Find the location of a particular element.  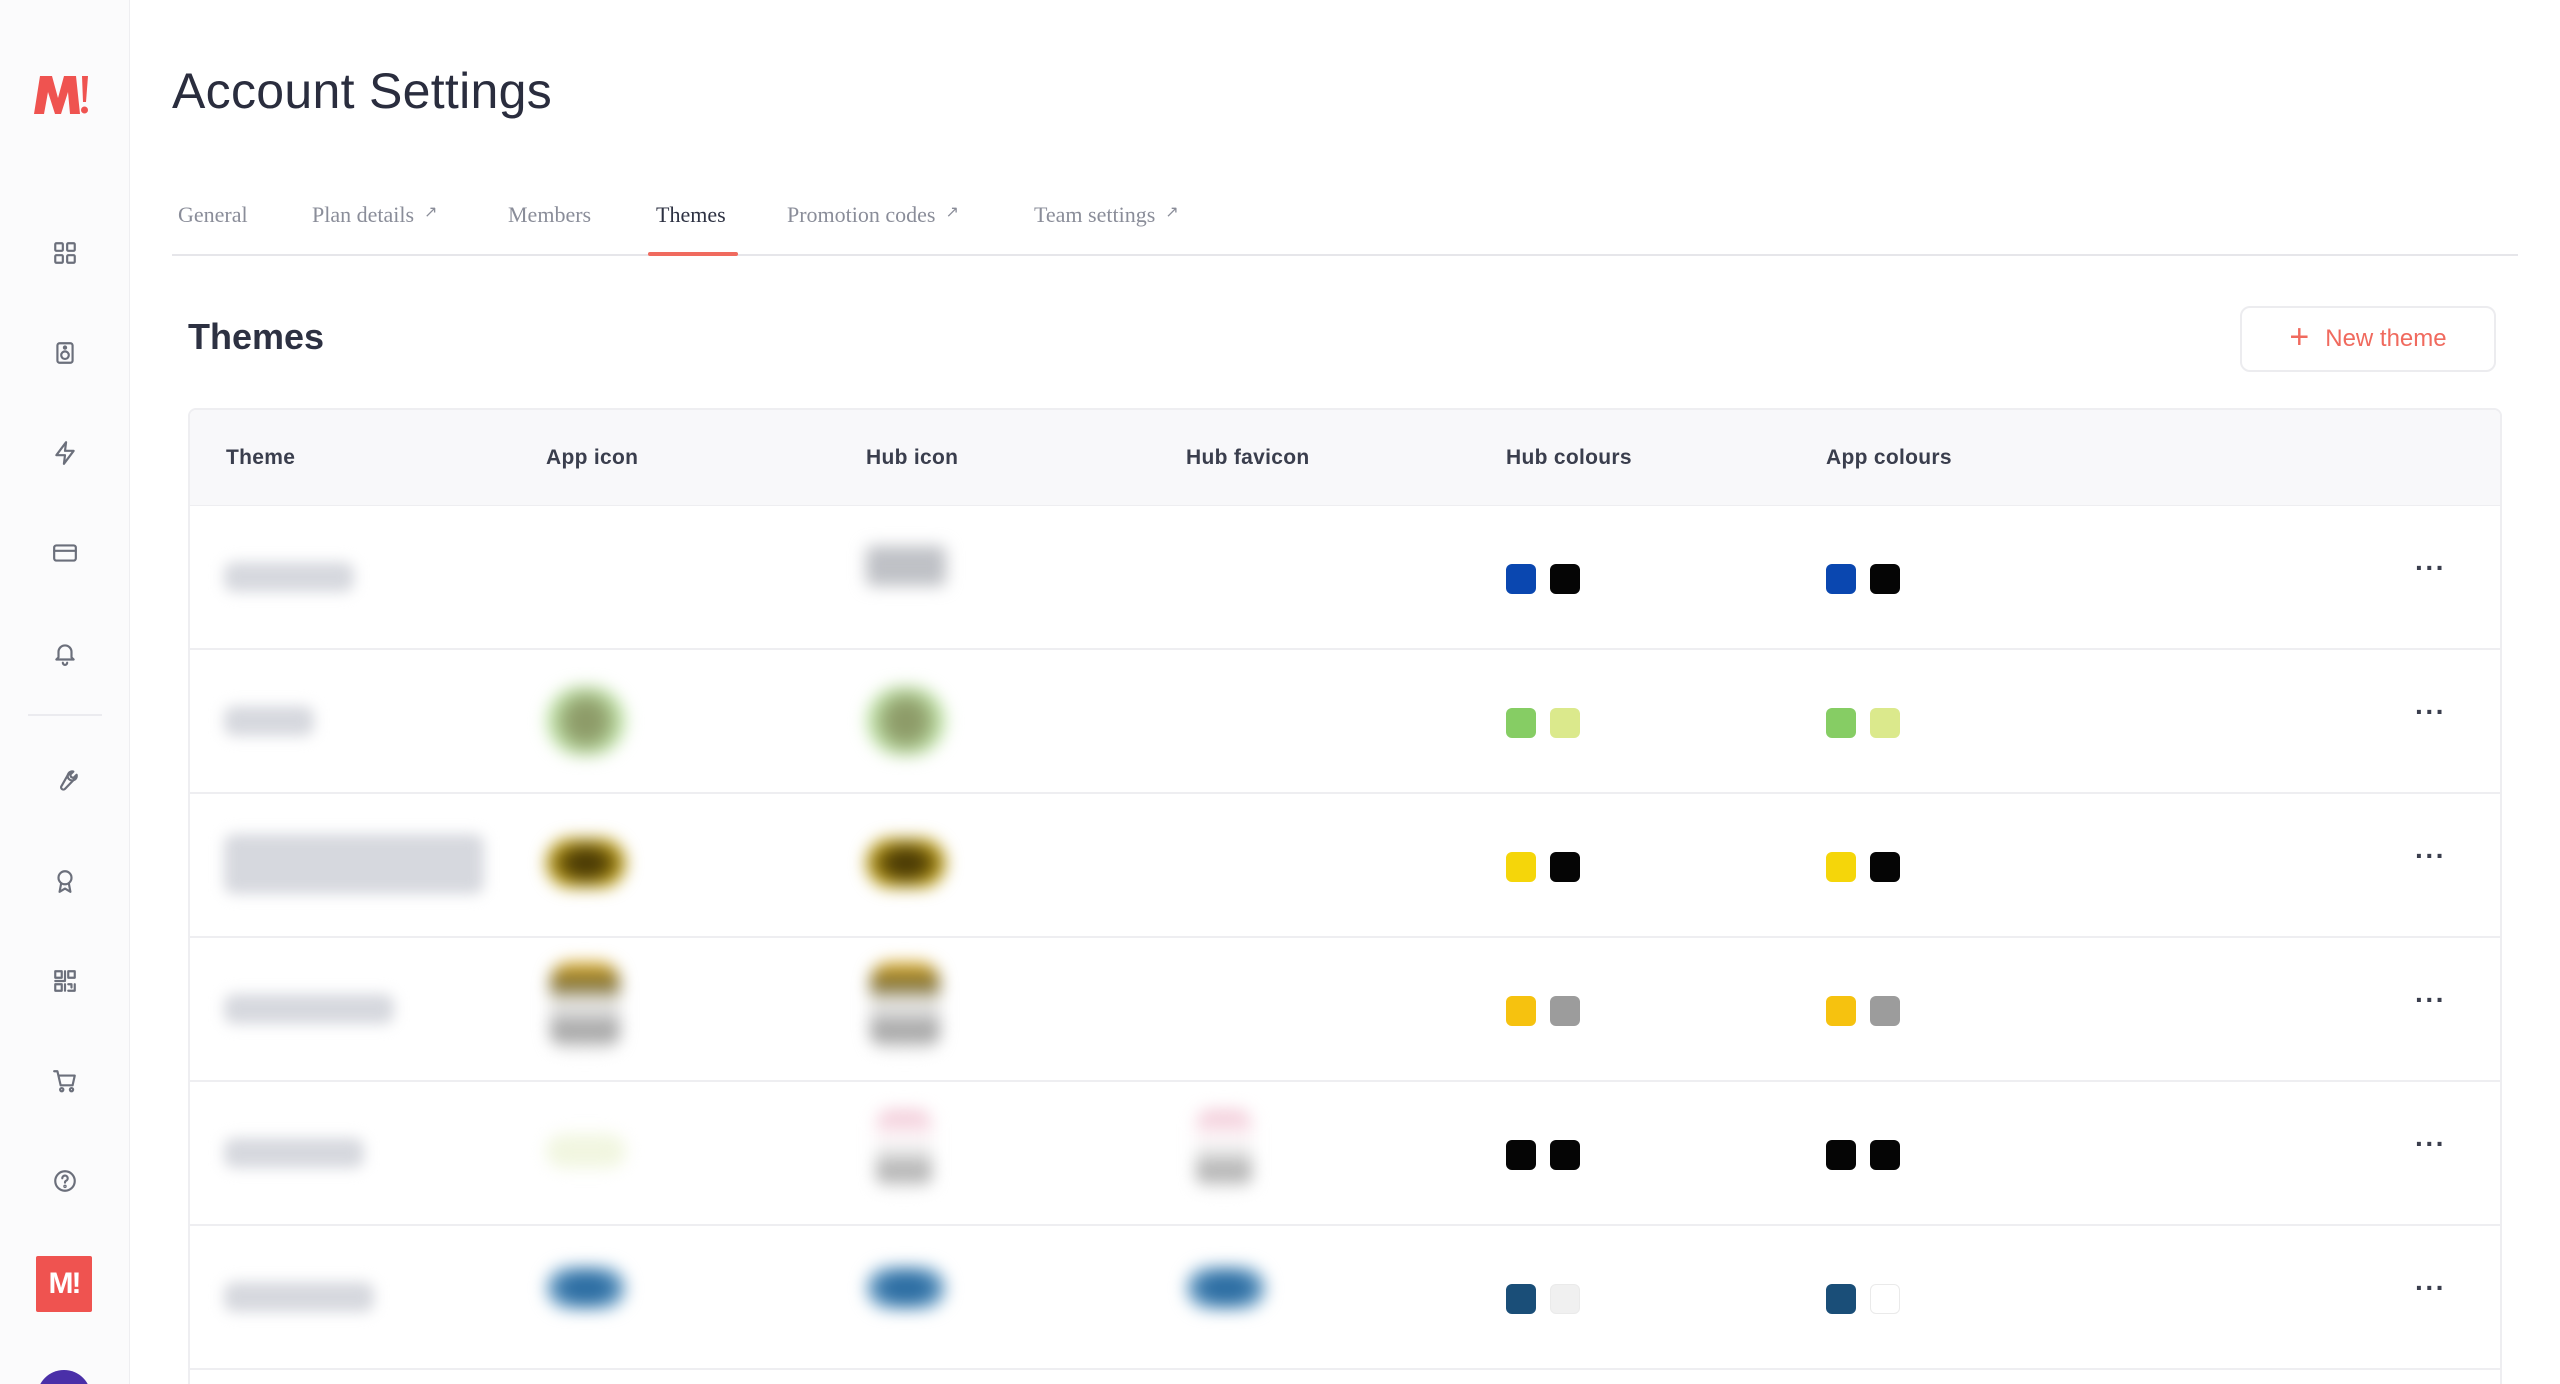

new-theme-button: + New theme is located at coordinates (2368, 339).